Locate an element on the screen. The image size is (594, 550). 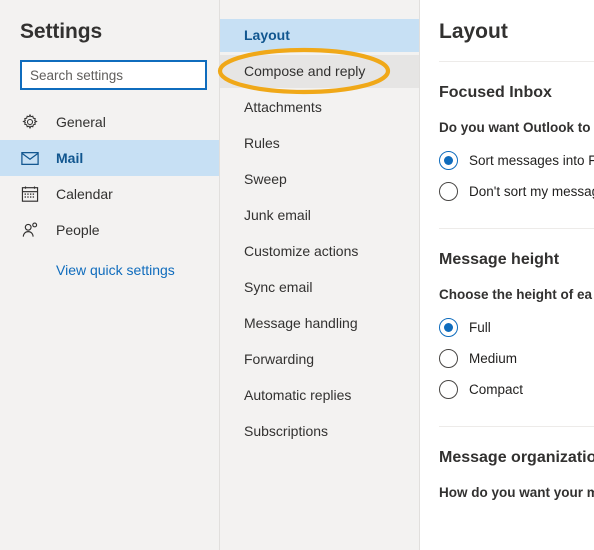
radio-compact: Compact is located at coordinates (516, 389).